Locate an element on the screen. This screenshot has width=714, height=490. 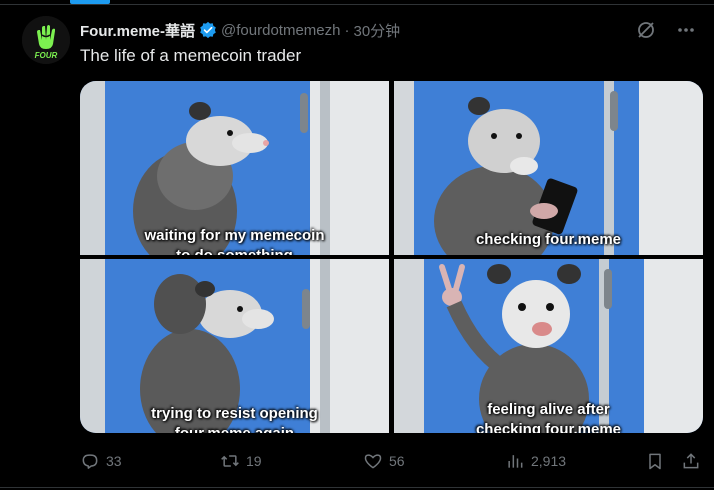
logo-text: FOUR is located at coordinates (46, 55).